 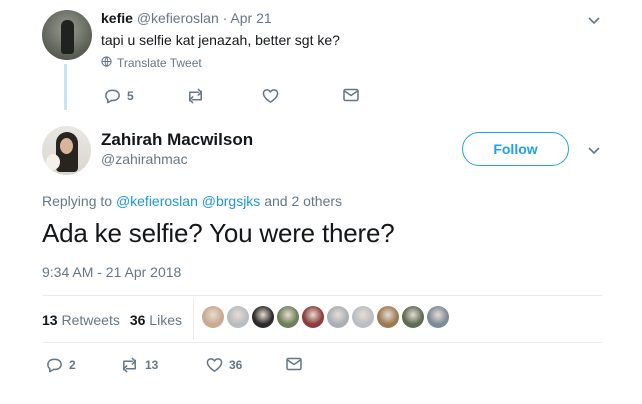 I want to click on likes-stat: 36 Likes, so click(x=156, y=320).